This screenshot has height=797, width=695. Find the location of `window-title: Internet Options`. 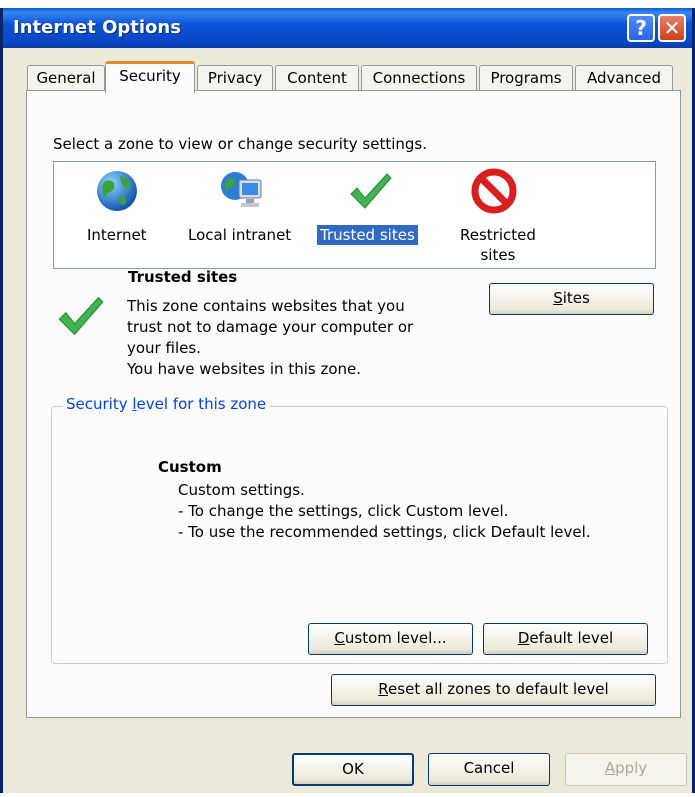

window-title: Internet Options is located at coordinates (97, 27).